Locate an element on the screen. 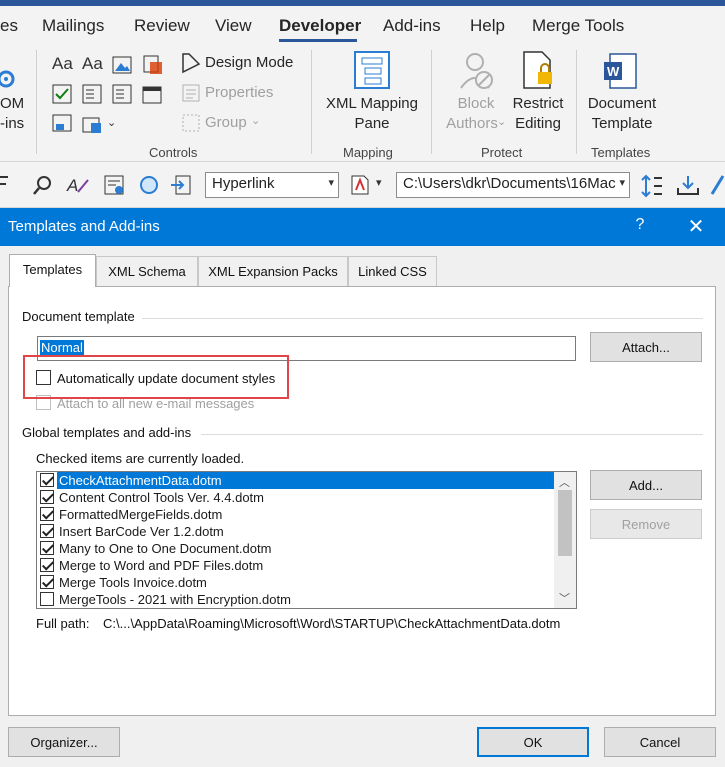 Image resolution: width=725 pixels, height=767 pixels. repeating-section-control-icon is located at coordinates (63, 124).